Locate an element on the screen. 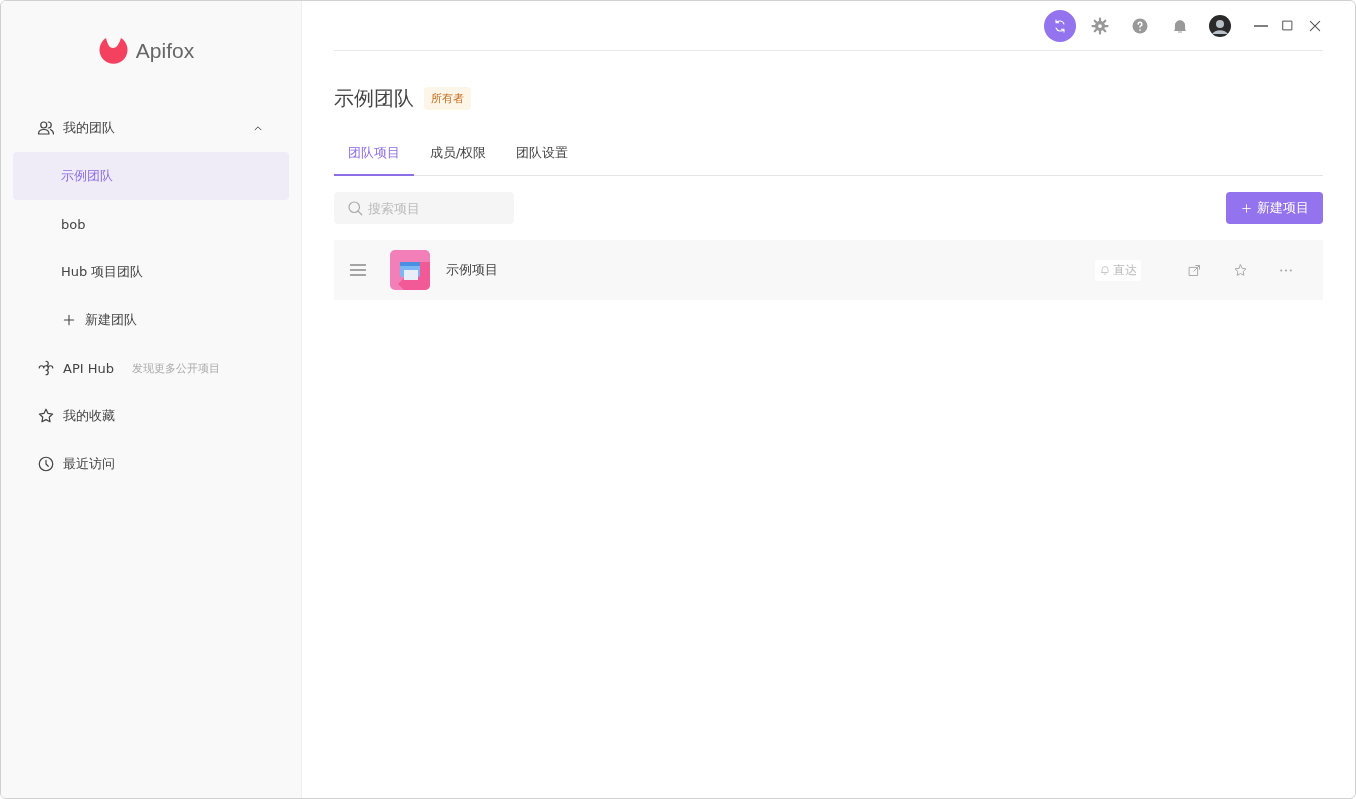  minimize-icon is located at coordinates (1261, 25).